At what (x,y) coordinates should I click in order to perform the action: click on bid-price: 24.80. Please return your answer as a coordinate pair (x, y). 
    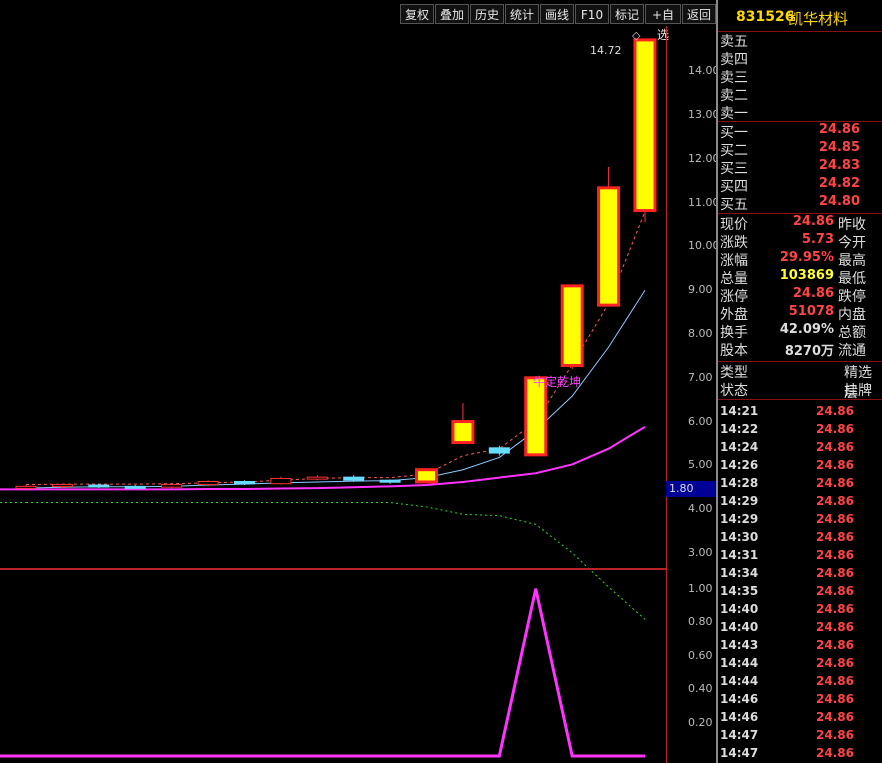
    Looking at the image, I should click on (839, 201).